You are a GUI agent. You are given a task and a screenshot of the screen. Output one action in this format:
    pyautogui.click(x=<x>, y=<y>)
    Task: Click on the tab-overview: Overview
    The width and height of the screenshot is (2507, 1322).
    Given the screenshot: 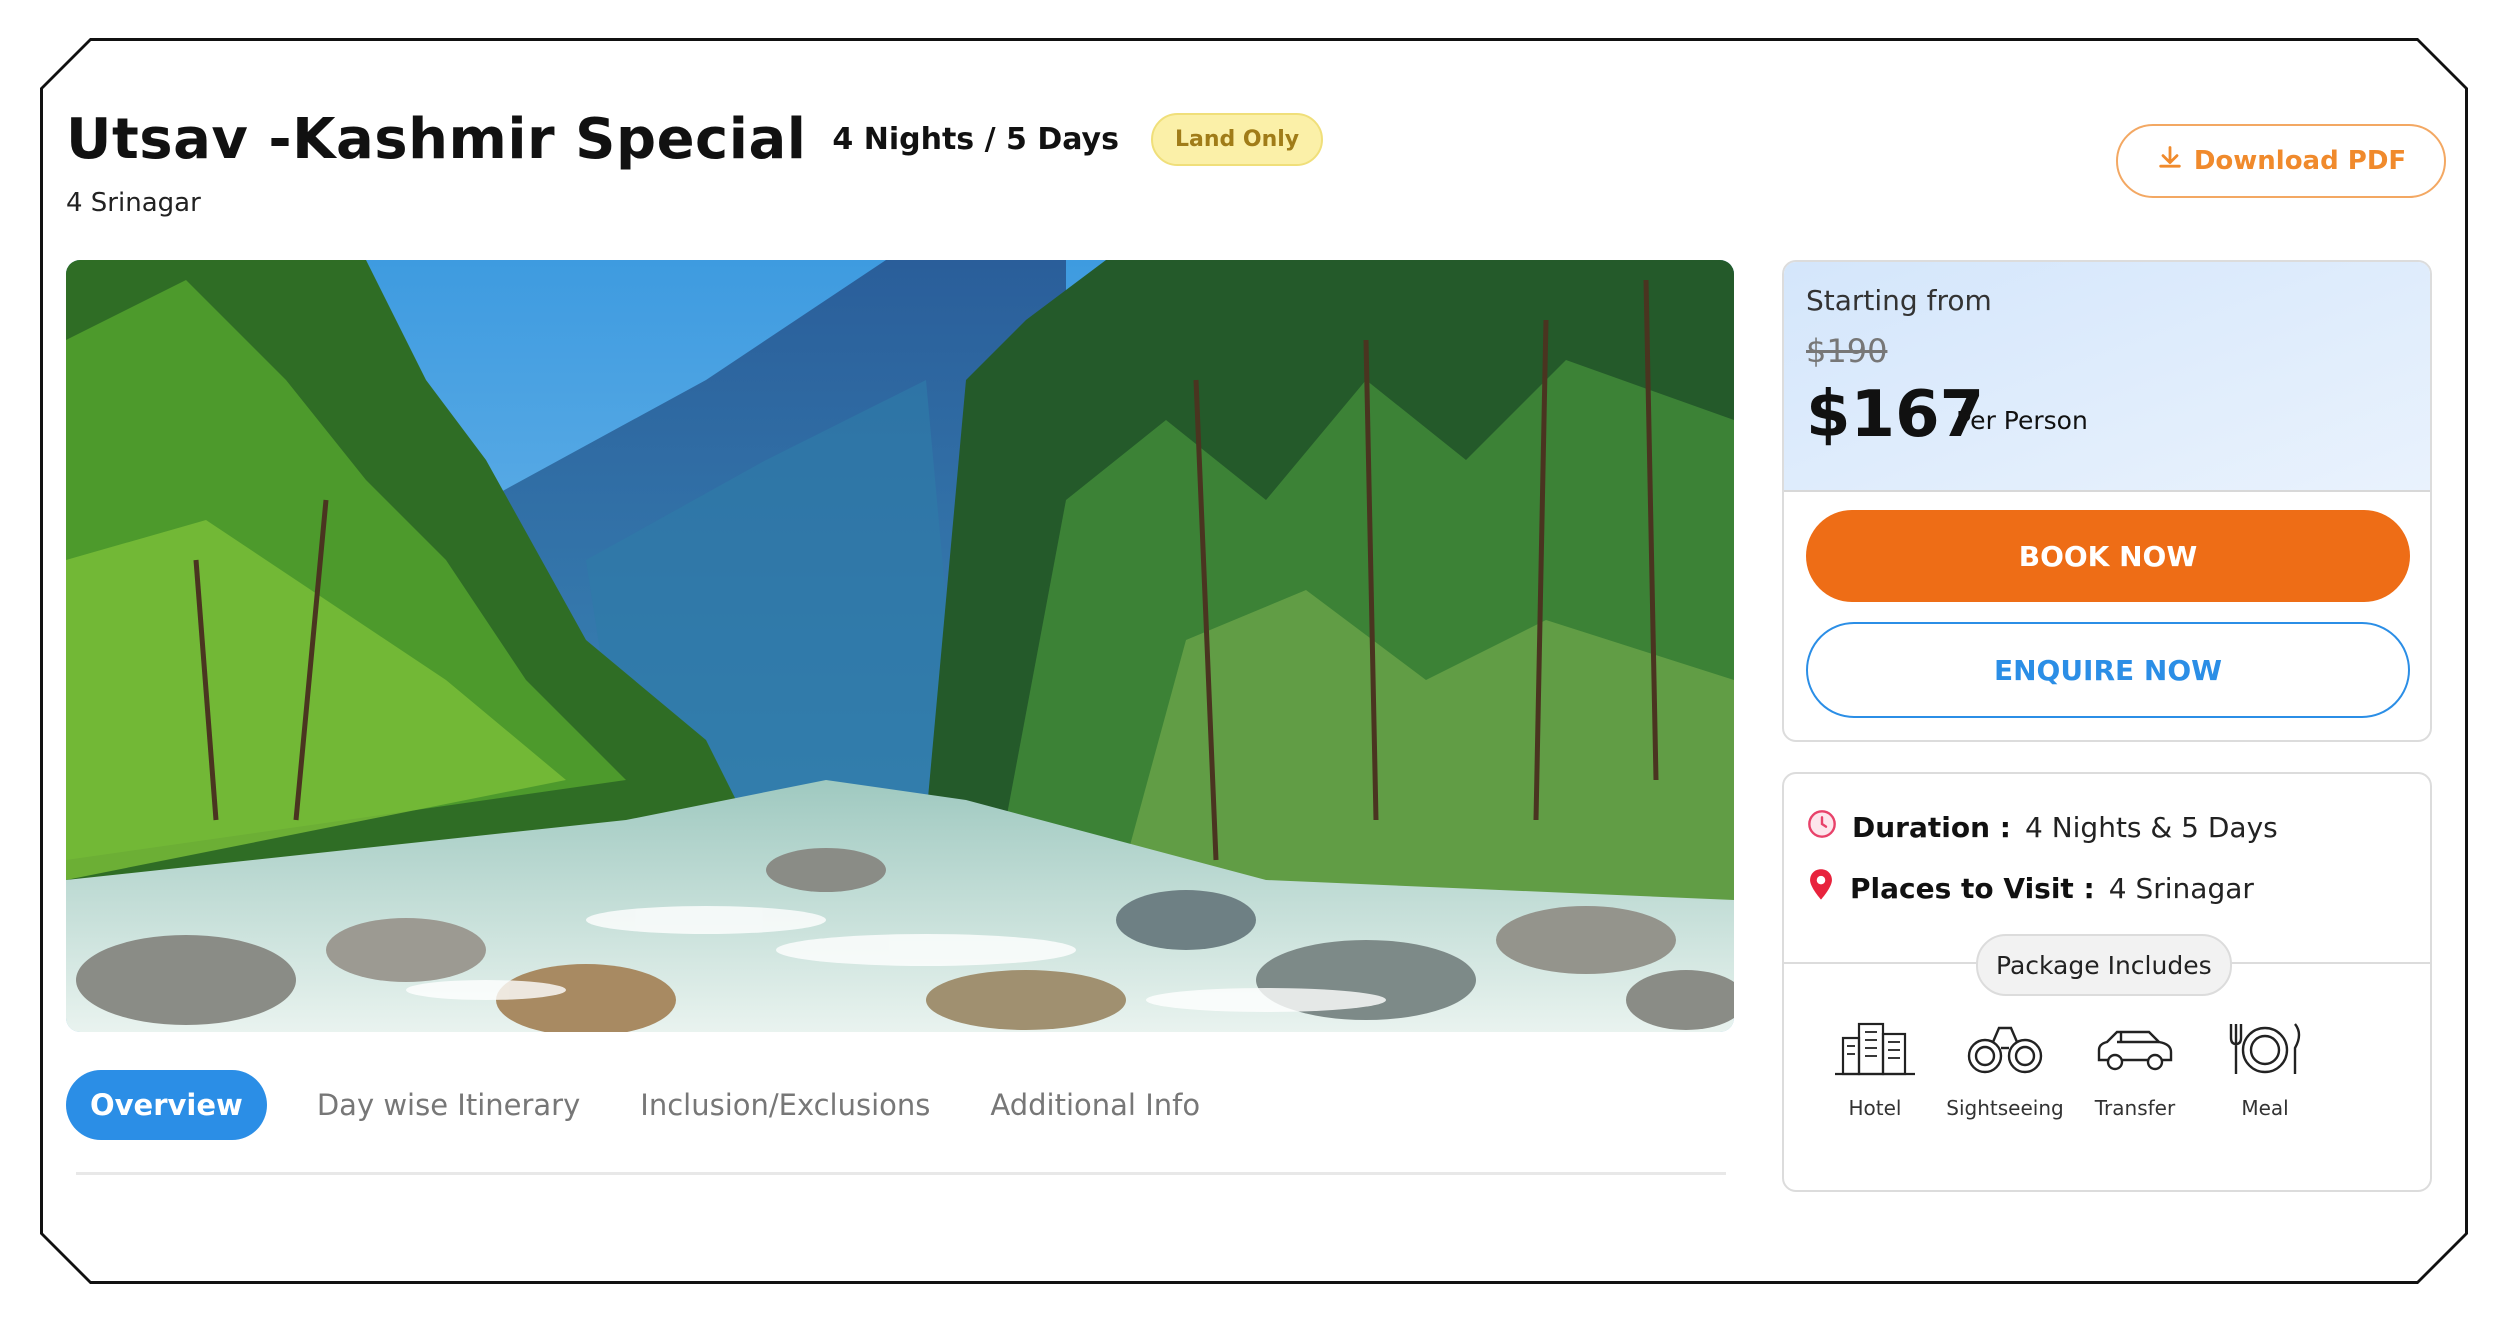 What is the action you would take?
    pyautogui.click(x=166, y=1105)
    